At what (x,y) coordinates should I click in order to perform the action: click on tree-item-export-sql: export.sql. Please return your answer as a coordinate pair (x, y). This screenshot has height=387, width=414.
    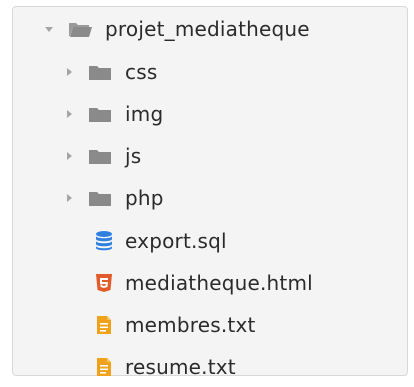
    Looking at the image, I should click on (160, 241).